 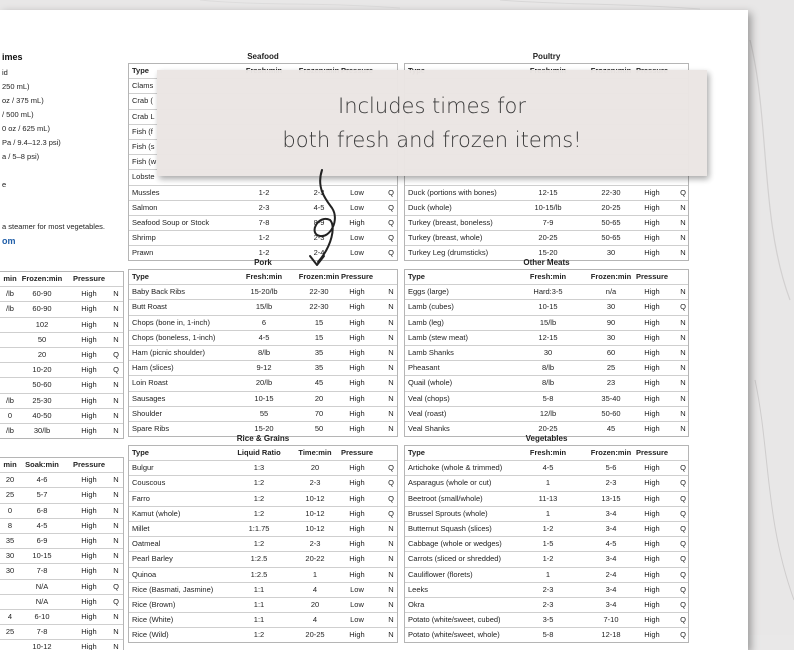 What do you see at coordinates (42, 510) in the screenshot?
I see `table-cell: 6-8` at bounding box center [42, 510].